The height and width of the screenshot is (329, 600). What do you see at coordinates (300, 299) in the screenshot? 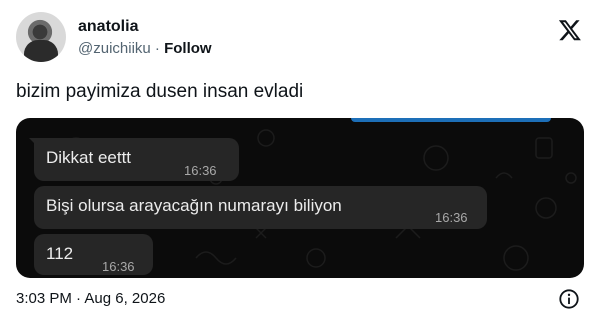
I see `tweet-footer: 3:03 PM · Aug 6, 2026` at bounding box center [300, 299].